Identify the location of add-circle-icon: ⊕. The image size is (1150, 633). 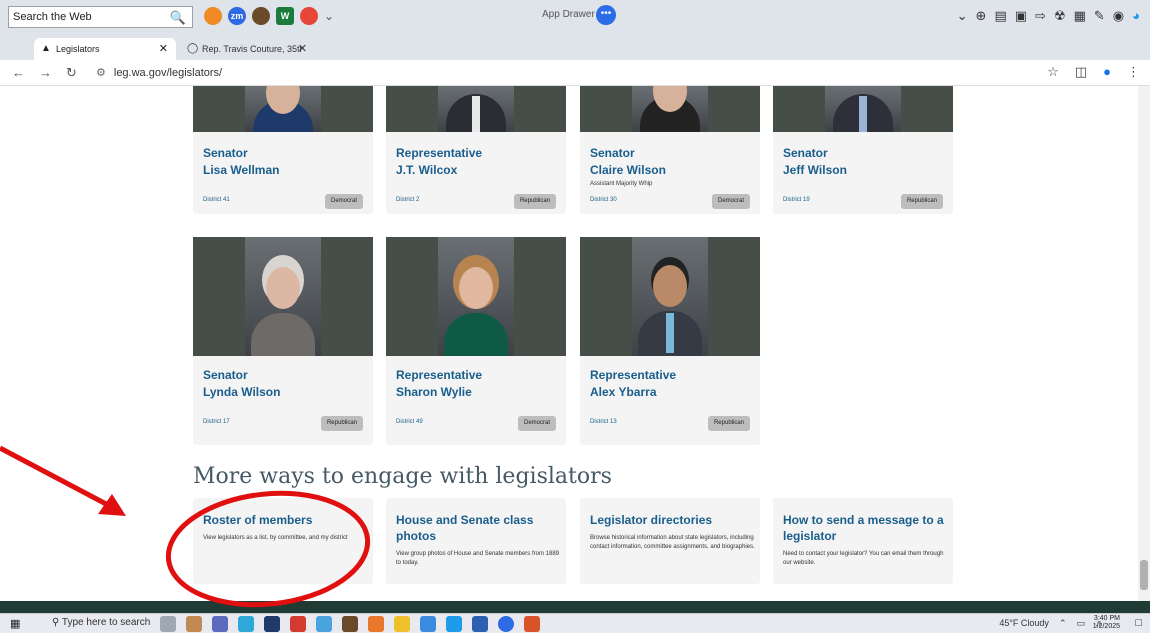
(981, 16).